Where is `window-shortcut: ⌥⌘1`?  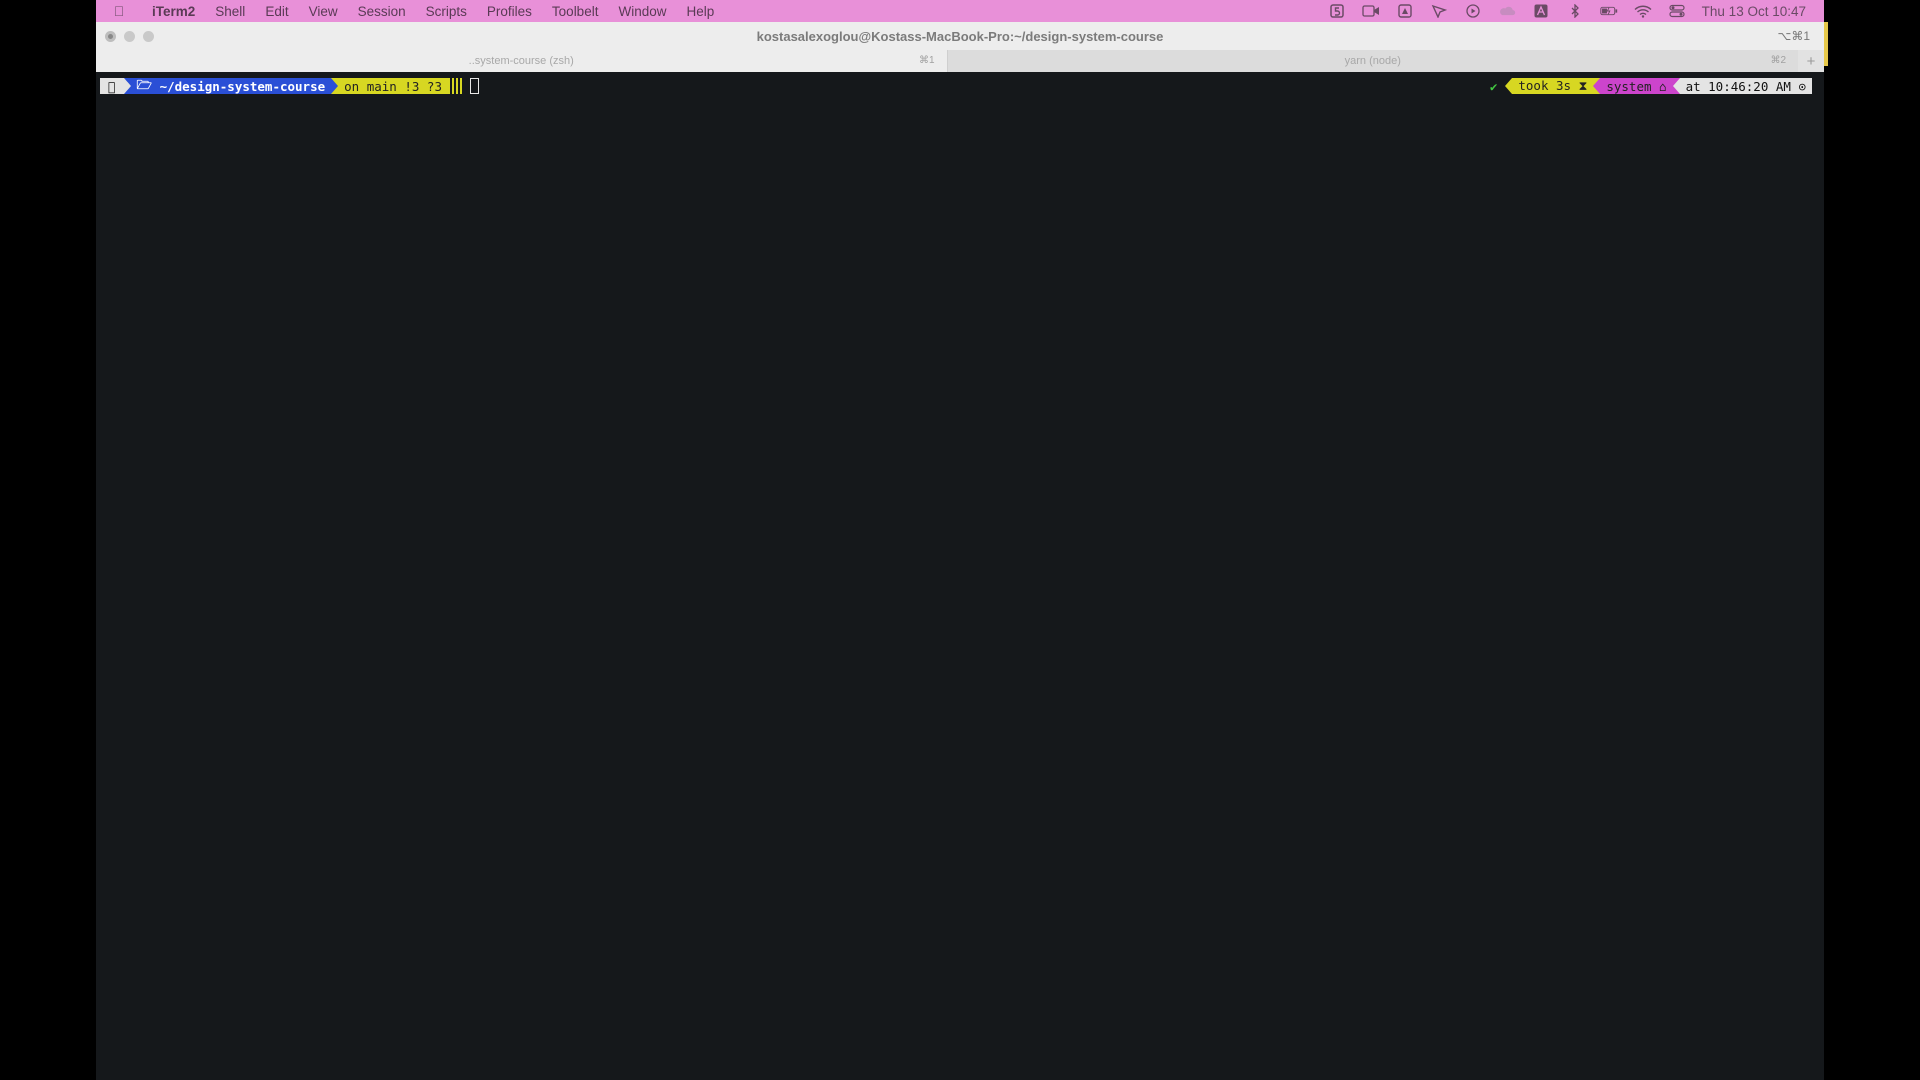
window-shortcut: ⌥⌘1 is located at coordinates (1793, 36).